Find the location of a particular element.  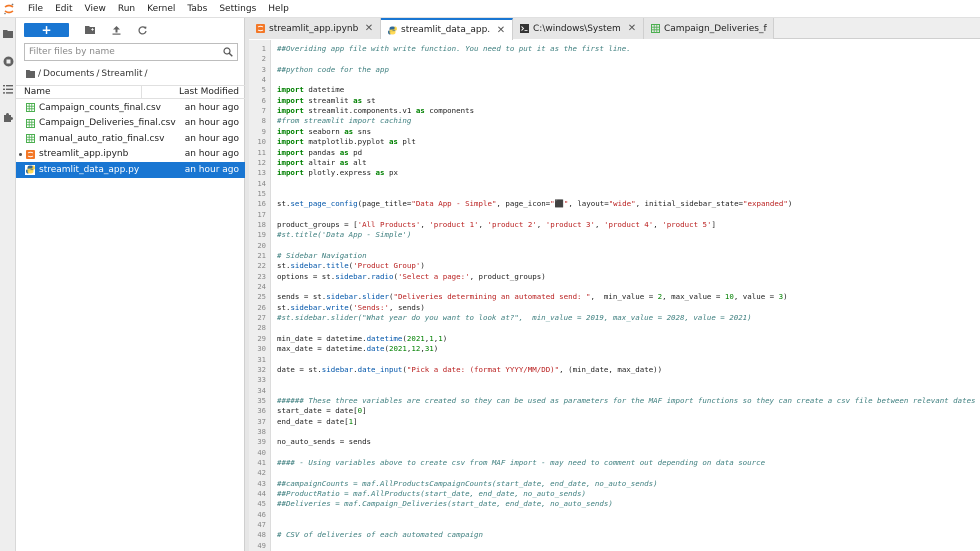

code-token: , page_icon= is located at coordinates (523, 204).